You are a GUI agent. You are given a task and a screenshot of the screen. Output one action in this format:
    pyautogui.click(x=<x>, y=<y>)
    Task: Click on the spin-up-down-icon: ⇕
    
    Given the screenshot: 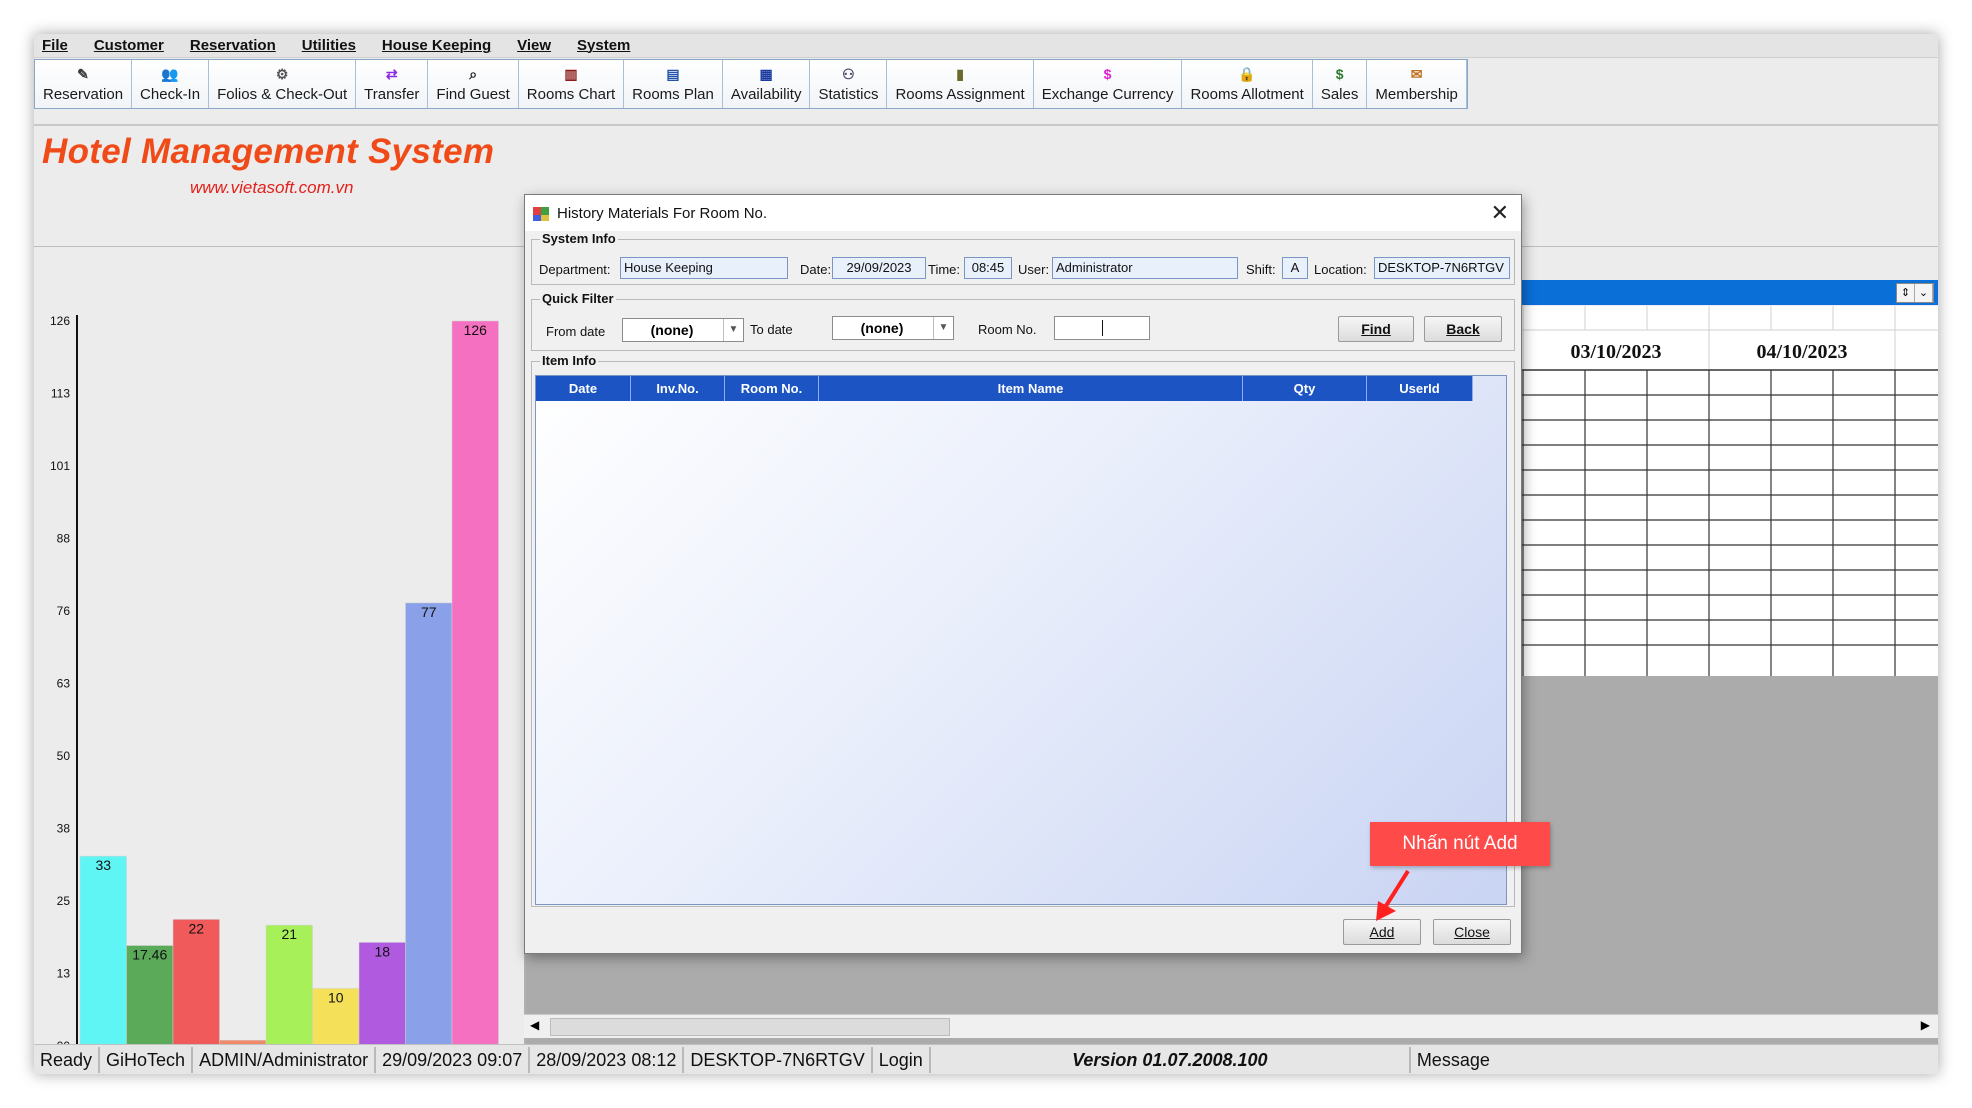 What is the action you would take?
    pyautogui.click(x=1906, y=293)
    